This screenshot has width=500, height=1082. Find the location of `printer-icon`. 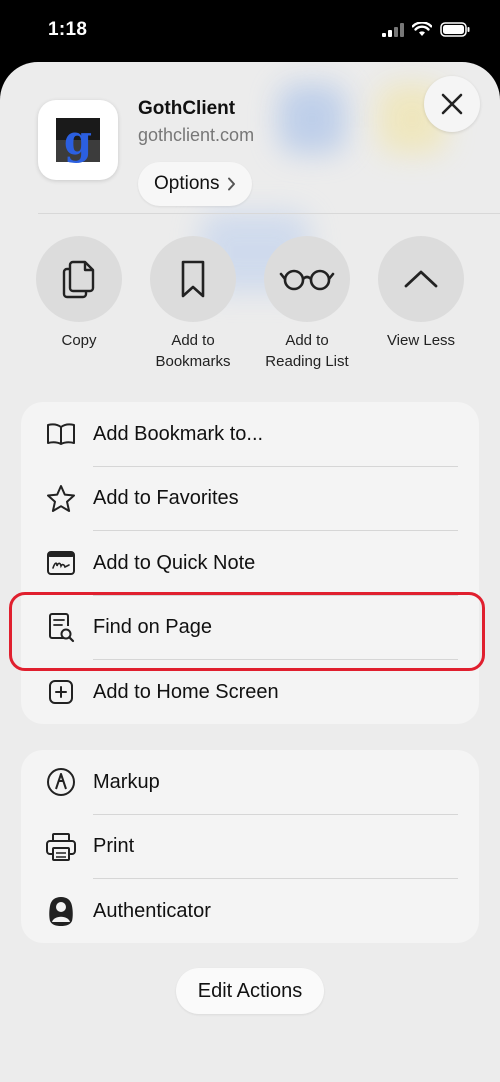

printer-icon is located at coordinates (61, 847).